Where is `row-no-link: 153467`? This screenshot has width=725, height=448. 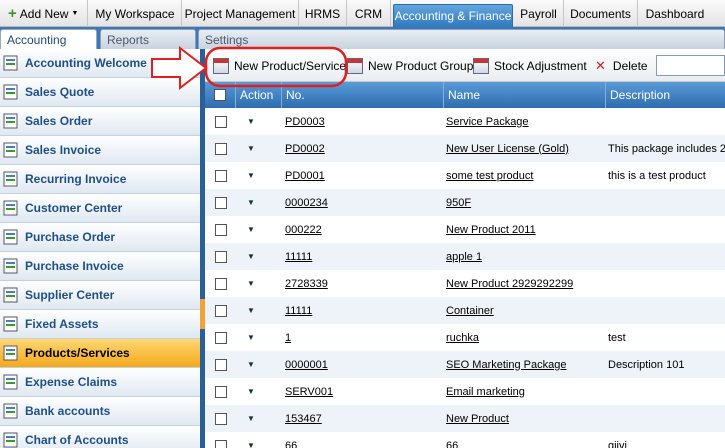 row-no-link: 153467 is located at coordinates (362, 418).